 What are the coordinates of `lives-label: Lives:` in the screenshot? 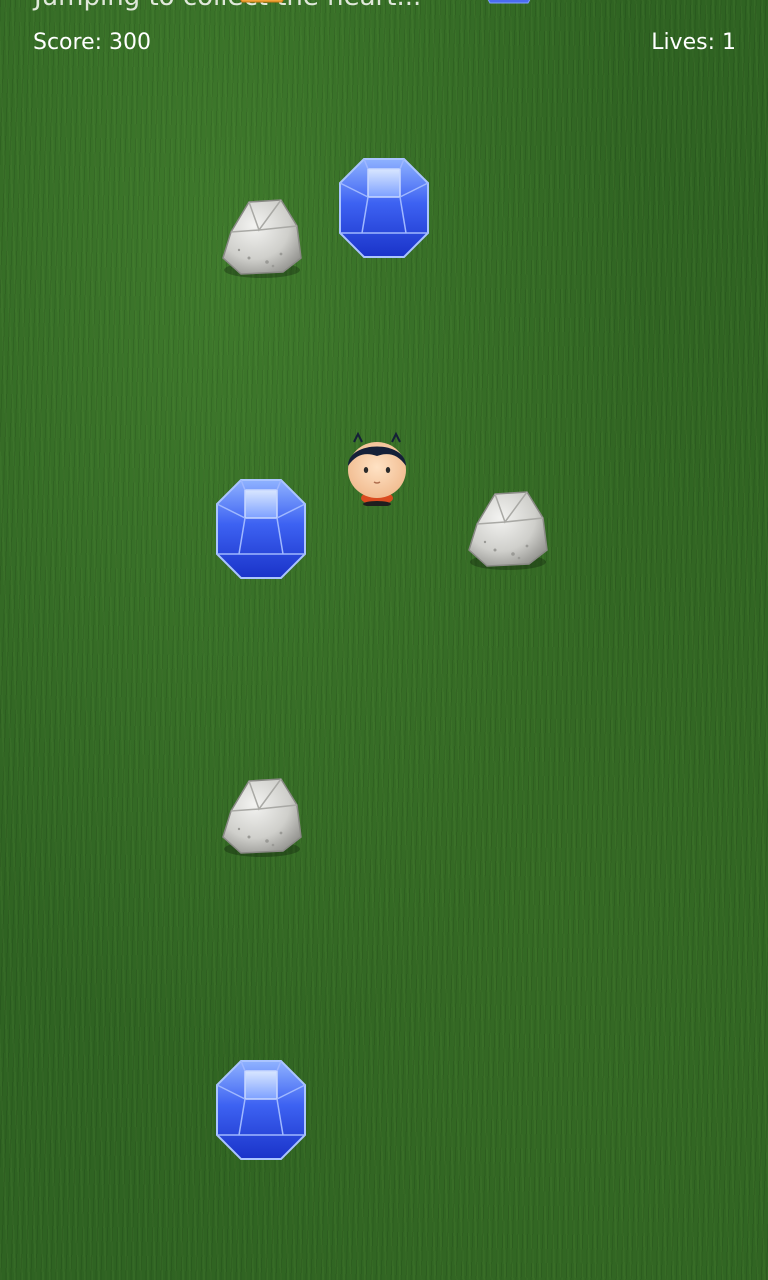 It's located at (683, 42).